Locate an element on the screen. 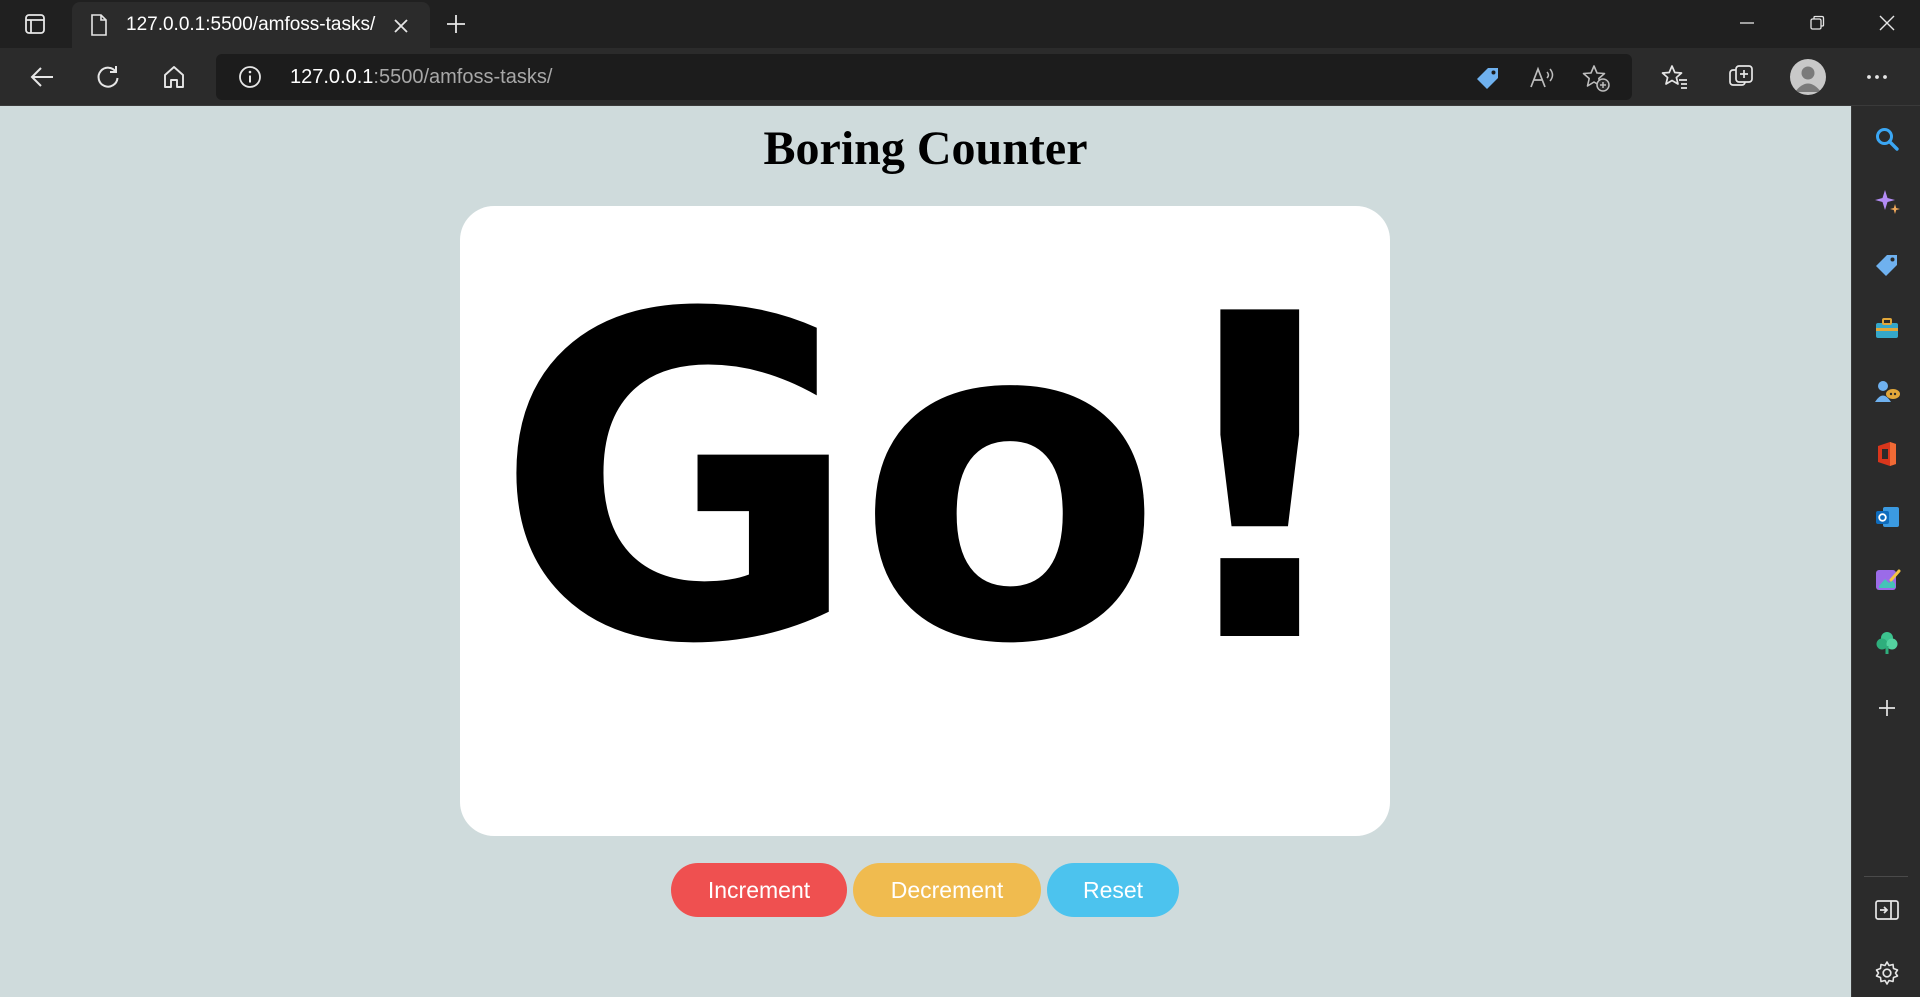  sidebar-office-button is located at coordinates (1887, 454).